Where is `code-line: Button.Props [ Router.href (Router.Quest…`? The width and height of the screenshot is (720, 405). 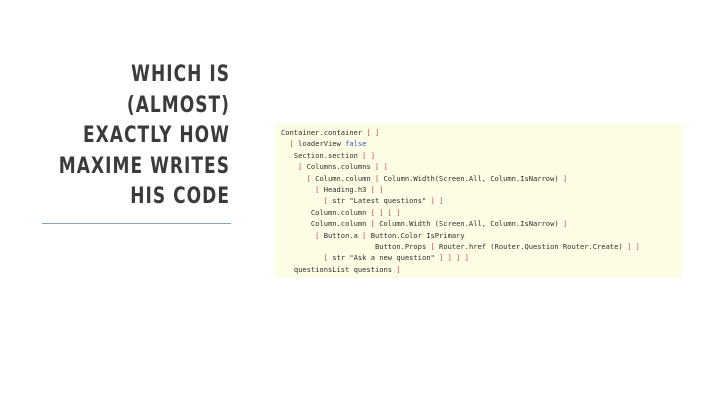 code-line: Button.Props [ Router.href (Router.Quest… is located at coordinates (481, 246).